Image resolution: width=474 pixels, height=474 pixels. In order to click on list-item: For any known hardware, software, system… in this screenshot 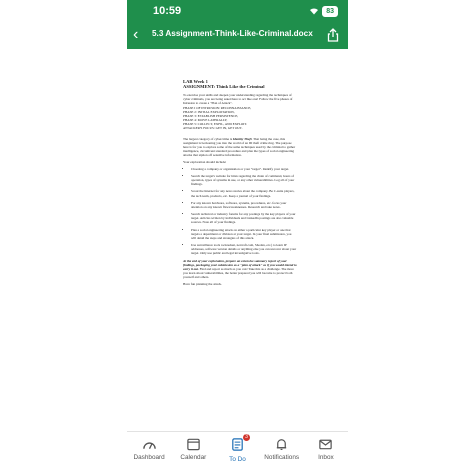, I will do `click(244, 205)`.